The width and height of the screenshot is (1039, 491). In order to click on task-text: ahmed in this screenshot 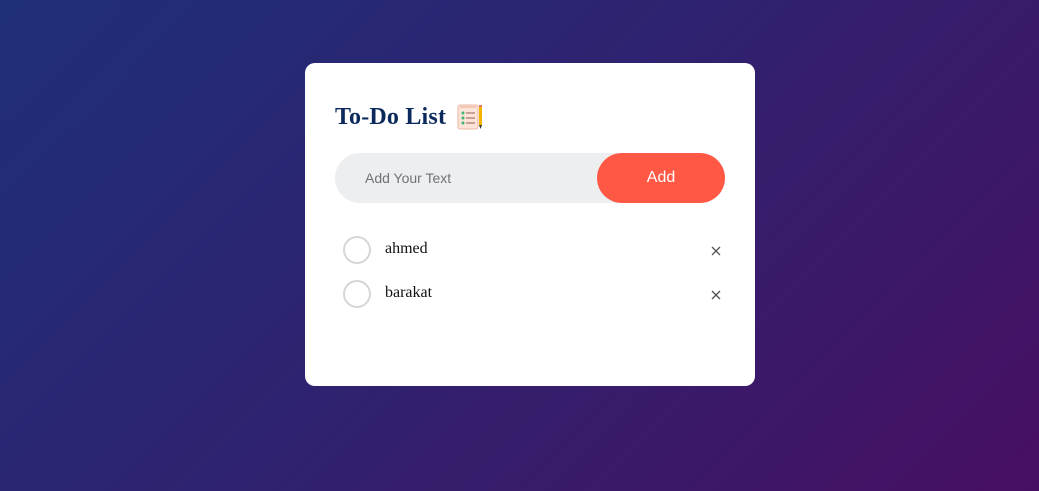, I will do `click(406, 248)`.